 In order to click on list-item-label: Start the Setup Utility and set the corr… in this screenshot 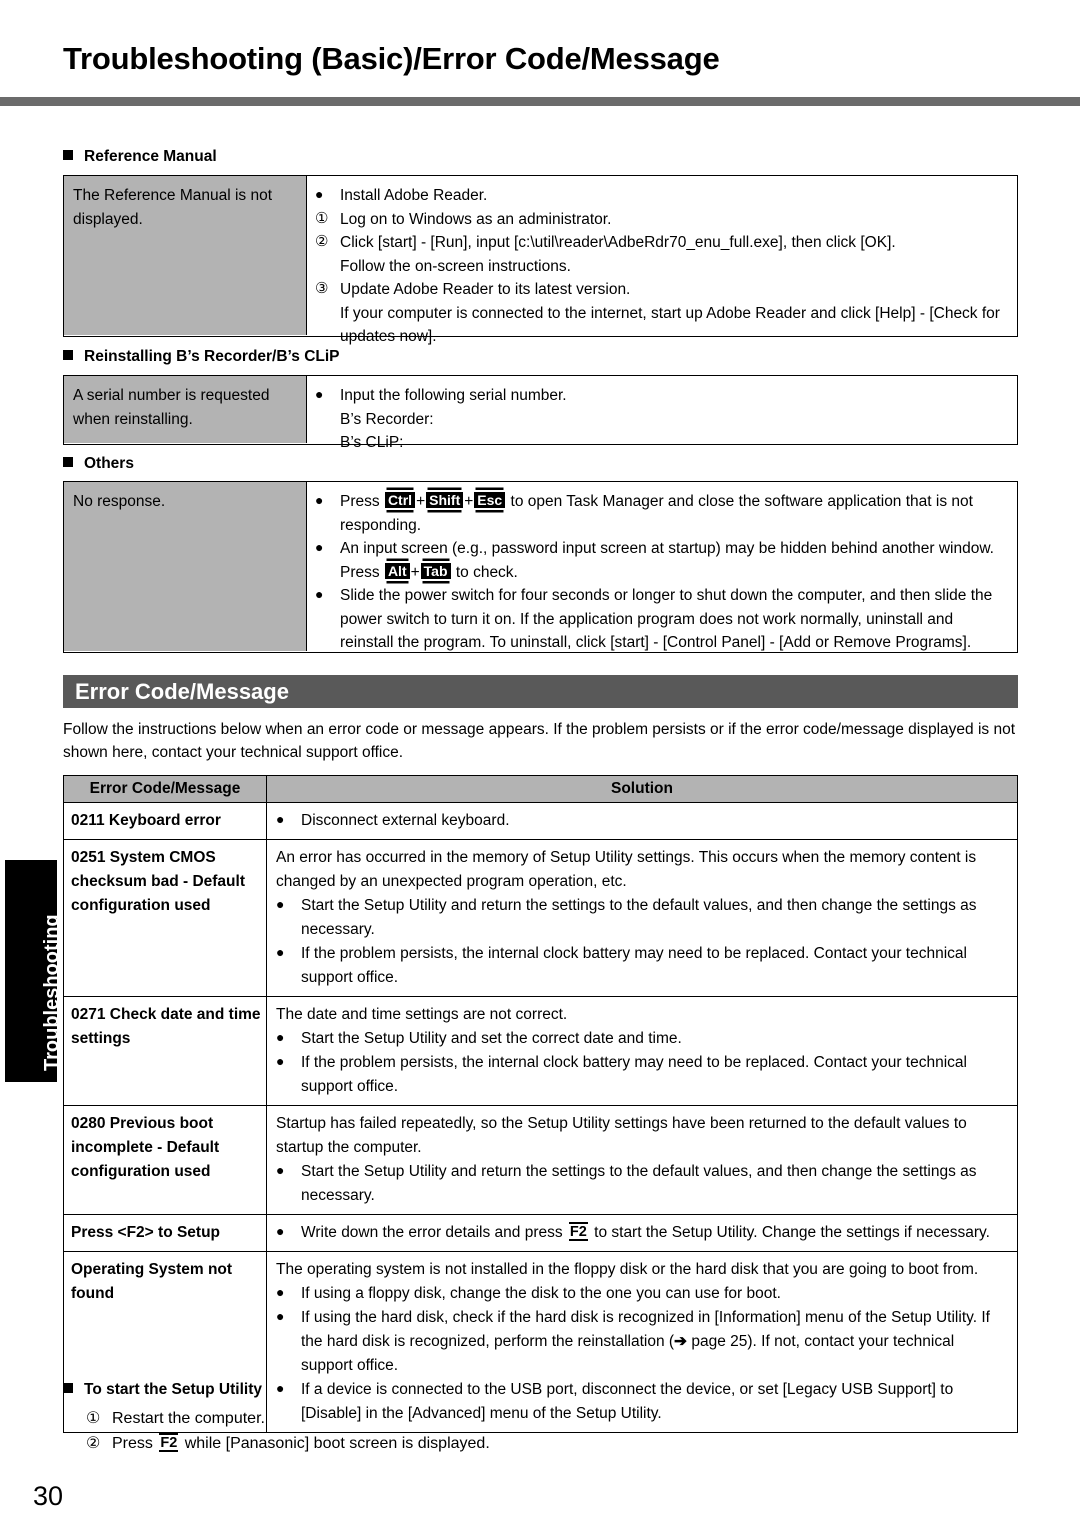, I will do `click(491, 1039)`.